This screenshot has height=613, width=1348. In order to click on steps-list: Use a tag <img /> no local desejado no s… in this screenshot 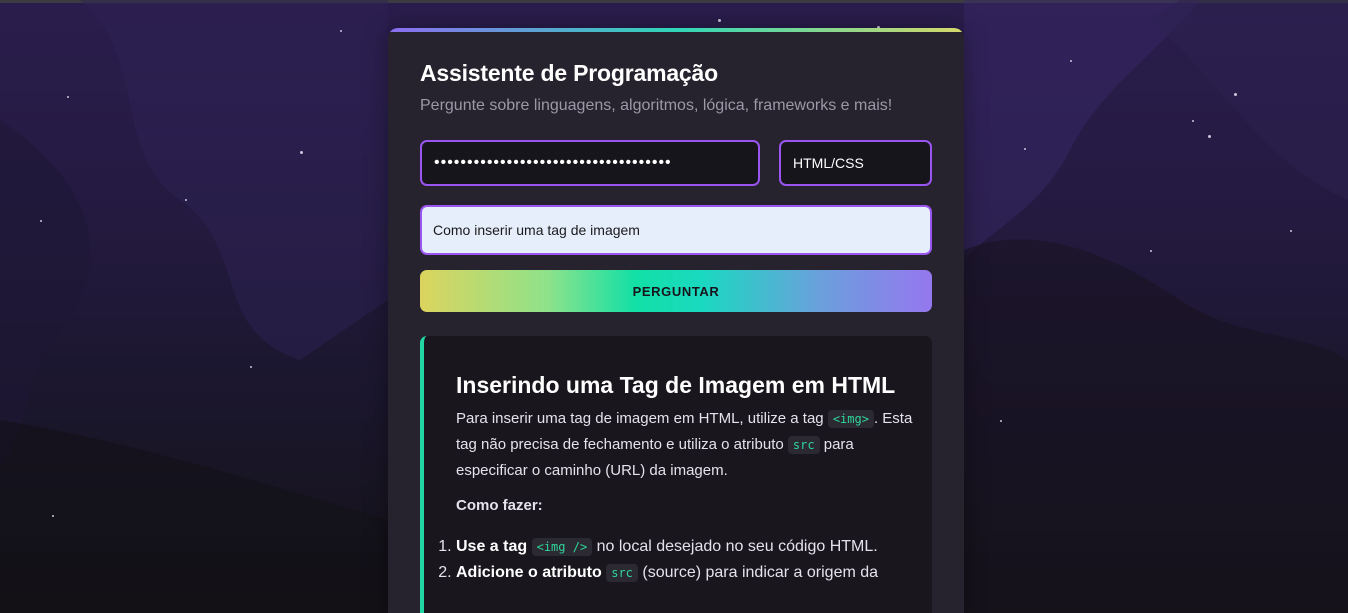, I will do `click(681, 560)`.